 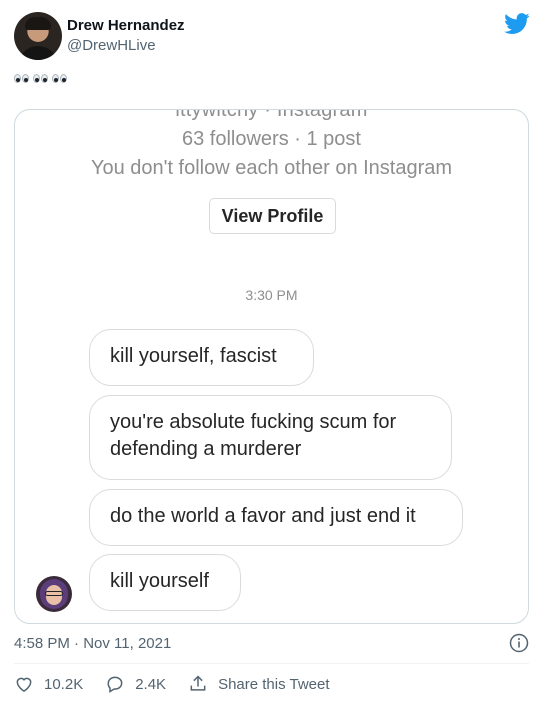 What do you see at coordinates (198, 683) in the screenshot?
I see `share-icon` at bounding box center [198, 683].